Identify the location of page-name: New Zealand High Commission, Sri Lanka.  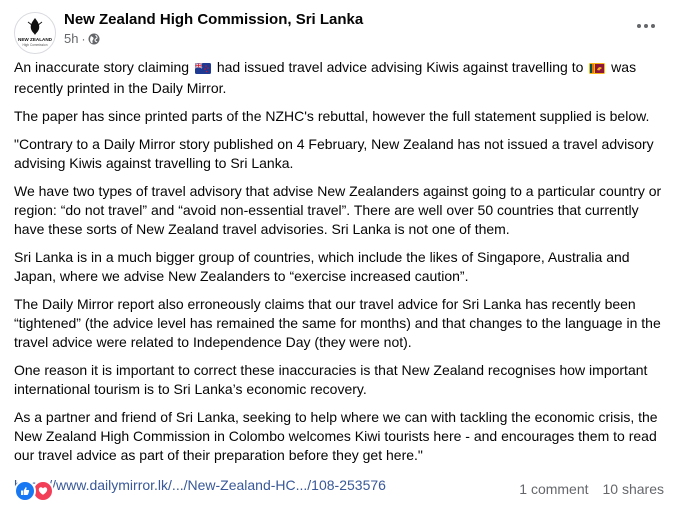
(213, 19).